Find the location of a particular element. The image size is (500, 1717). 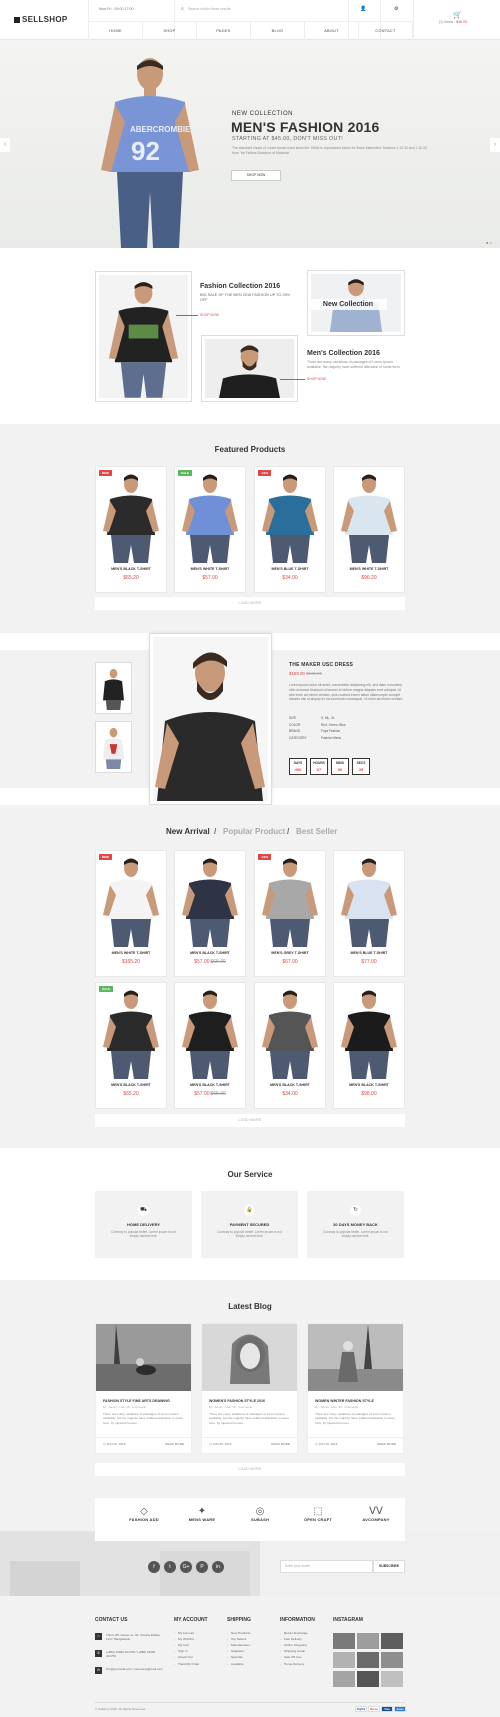

footer-link-text: Manufactures is located at coordinates (240, 1645).